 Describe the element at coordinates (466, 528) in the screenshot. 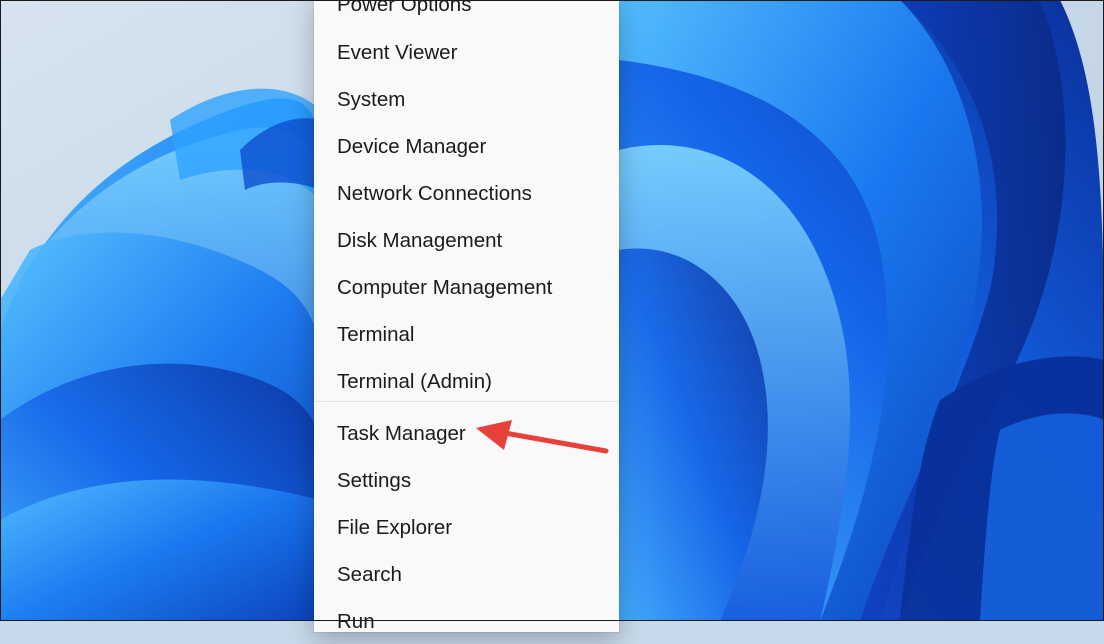

I see `menu-item-file-explorer: File Explorer` at that location.